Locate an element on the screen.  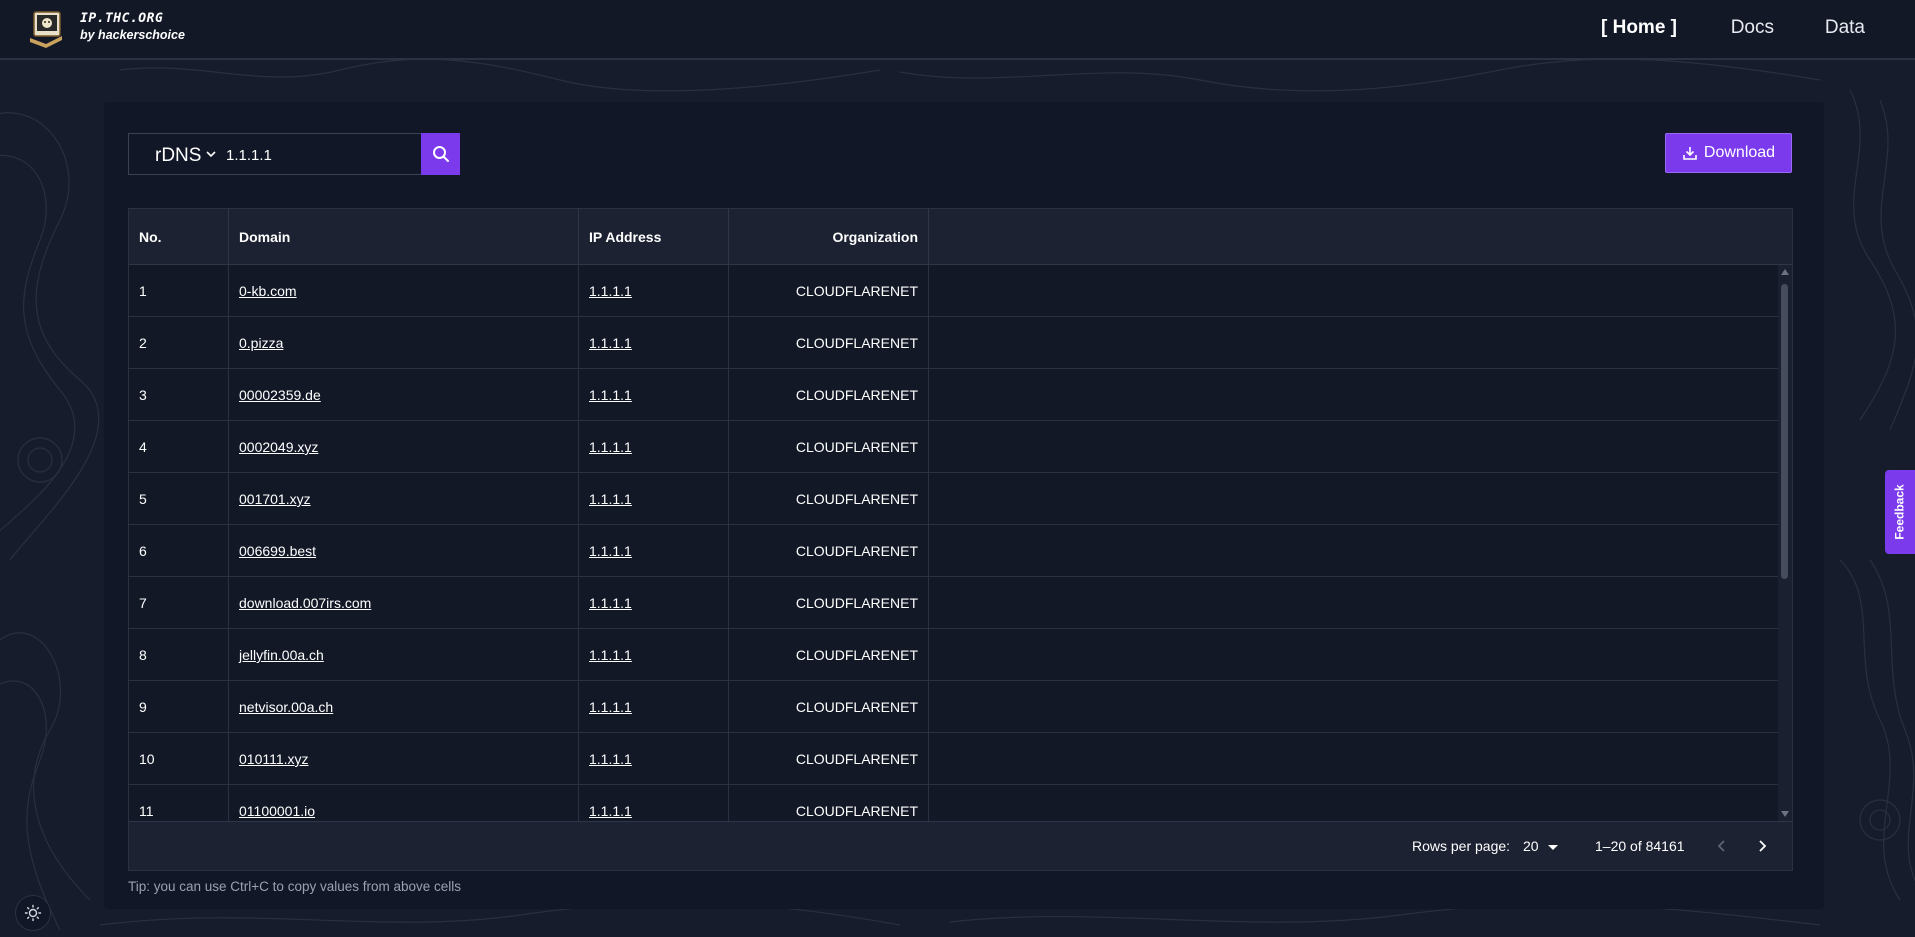
column-header-organization: Organization is located at coordinates (829, 237).